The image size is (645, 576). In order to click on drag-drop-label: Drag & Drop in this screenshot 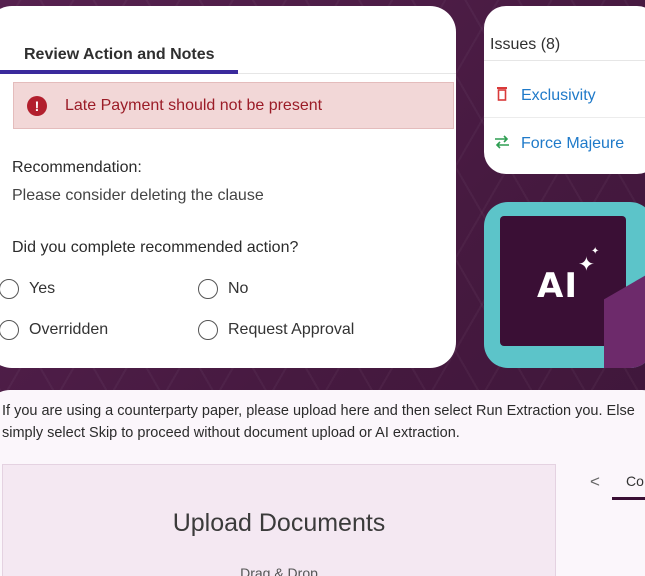, I will do `click(279, 570)`.